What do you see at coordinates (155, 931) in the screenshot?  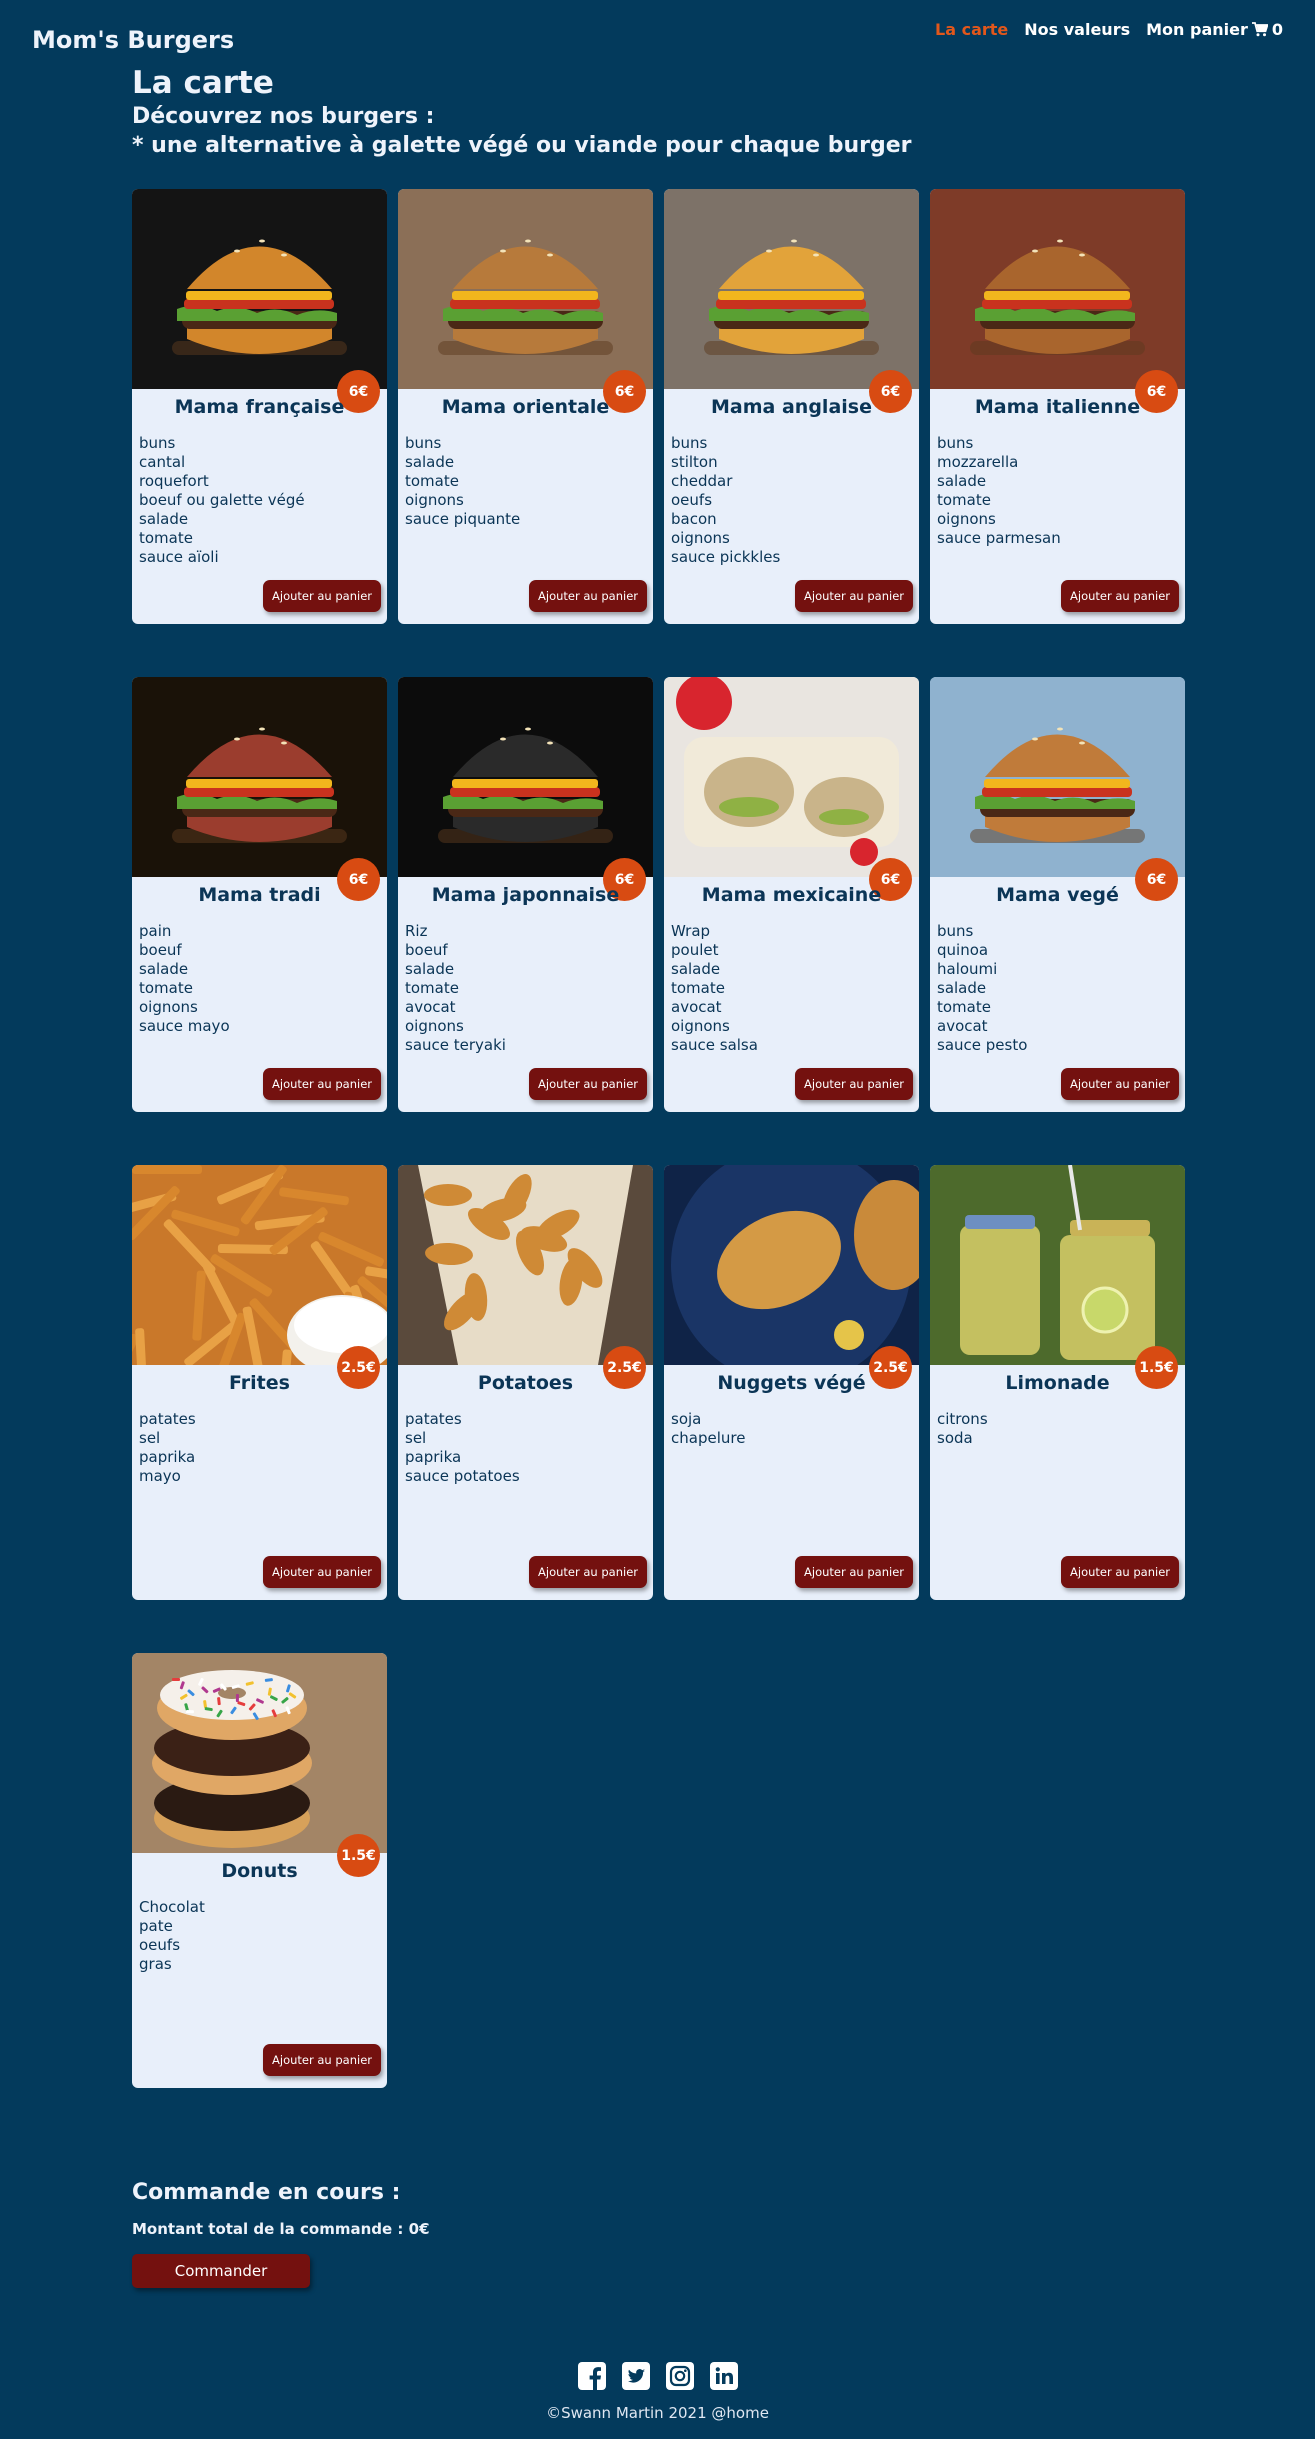 I see `ingredient-item: pain` at bounding box center [155, 931].